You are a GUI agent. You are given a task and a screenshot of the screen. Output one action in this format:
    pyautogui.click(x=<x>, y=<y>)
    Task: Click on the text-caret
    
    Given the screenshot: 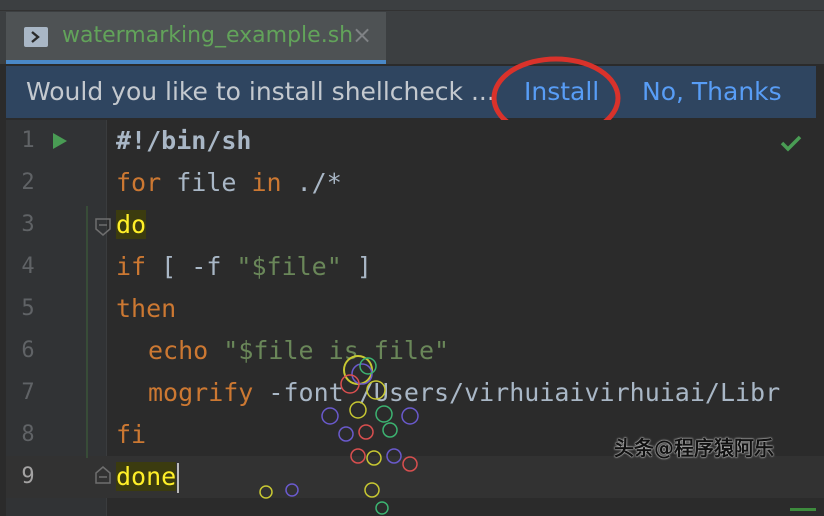 What is the action you would take?
    pyautogui.click(x=178, y=478)
    